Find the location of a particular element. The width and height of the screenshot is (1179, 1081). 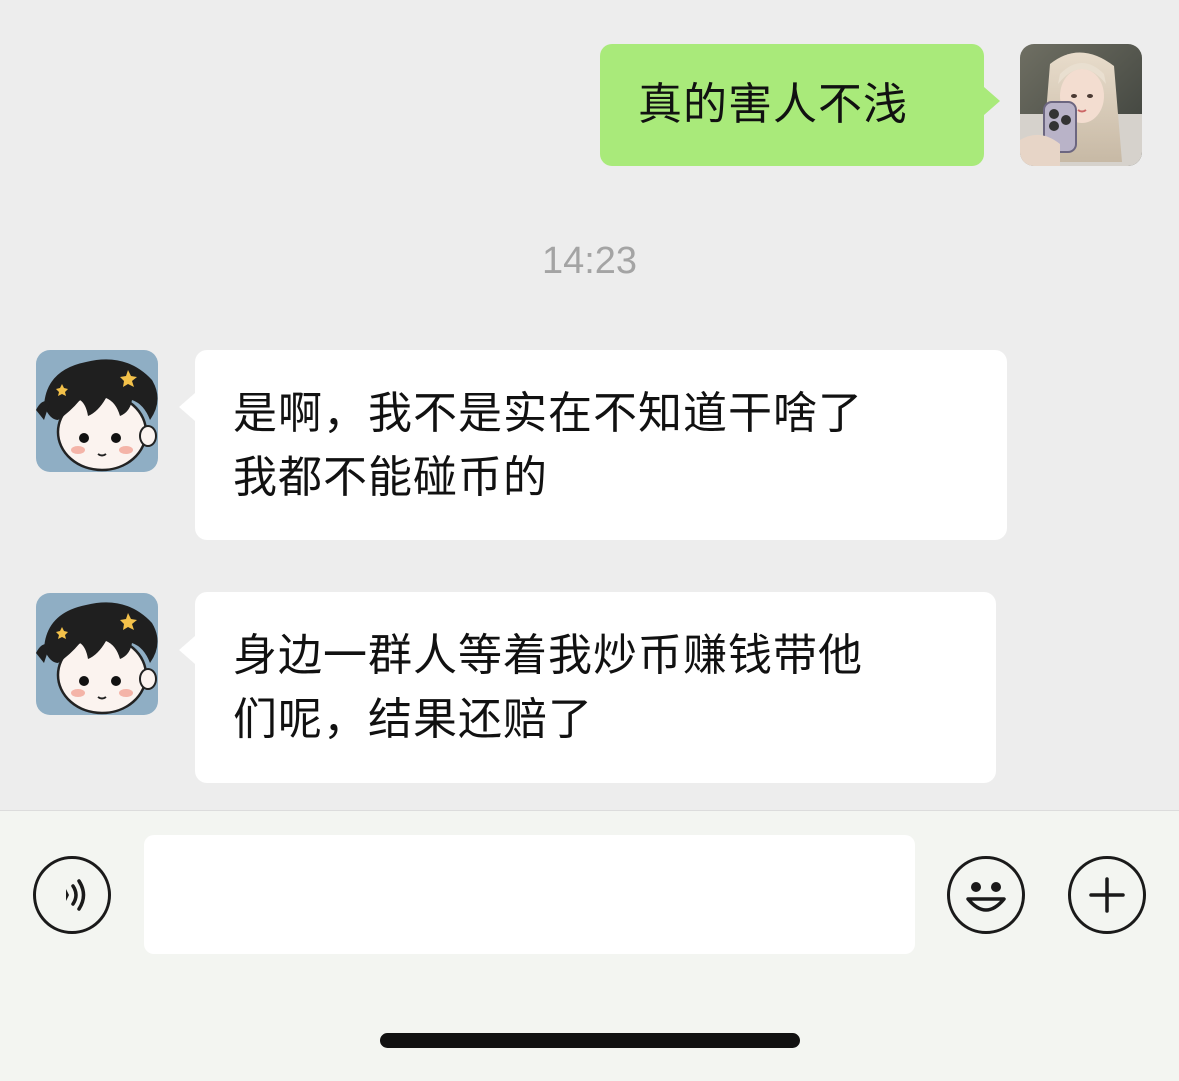

message-bubble-sent: 真的害人不浅 is located at coordinates (792, 105).